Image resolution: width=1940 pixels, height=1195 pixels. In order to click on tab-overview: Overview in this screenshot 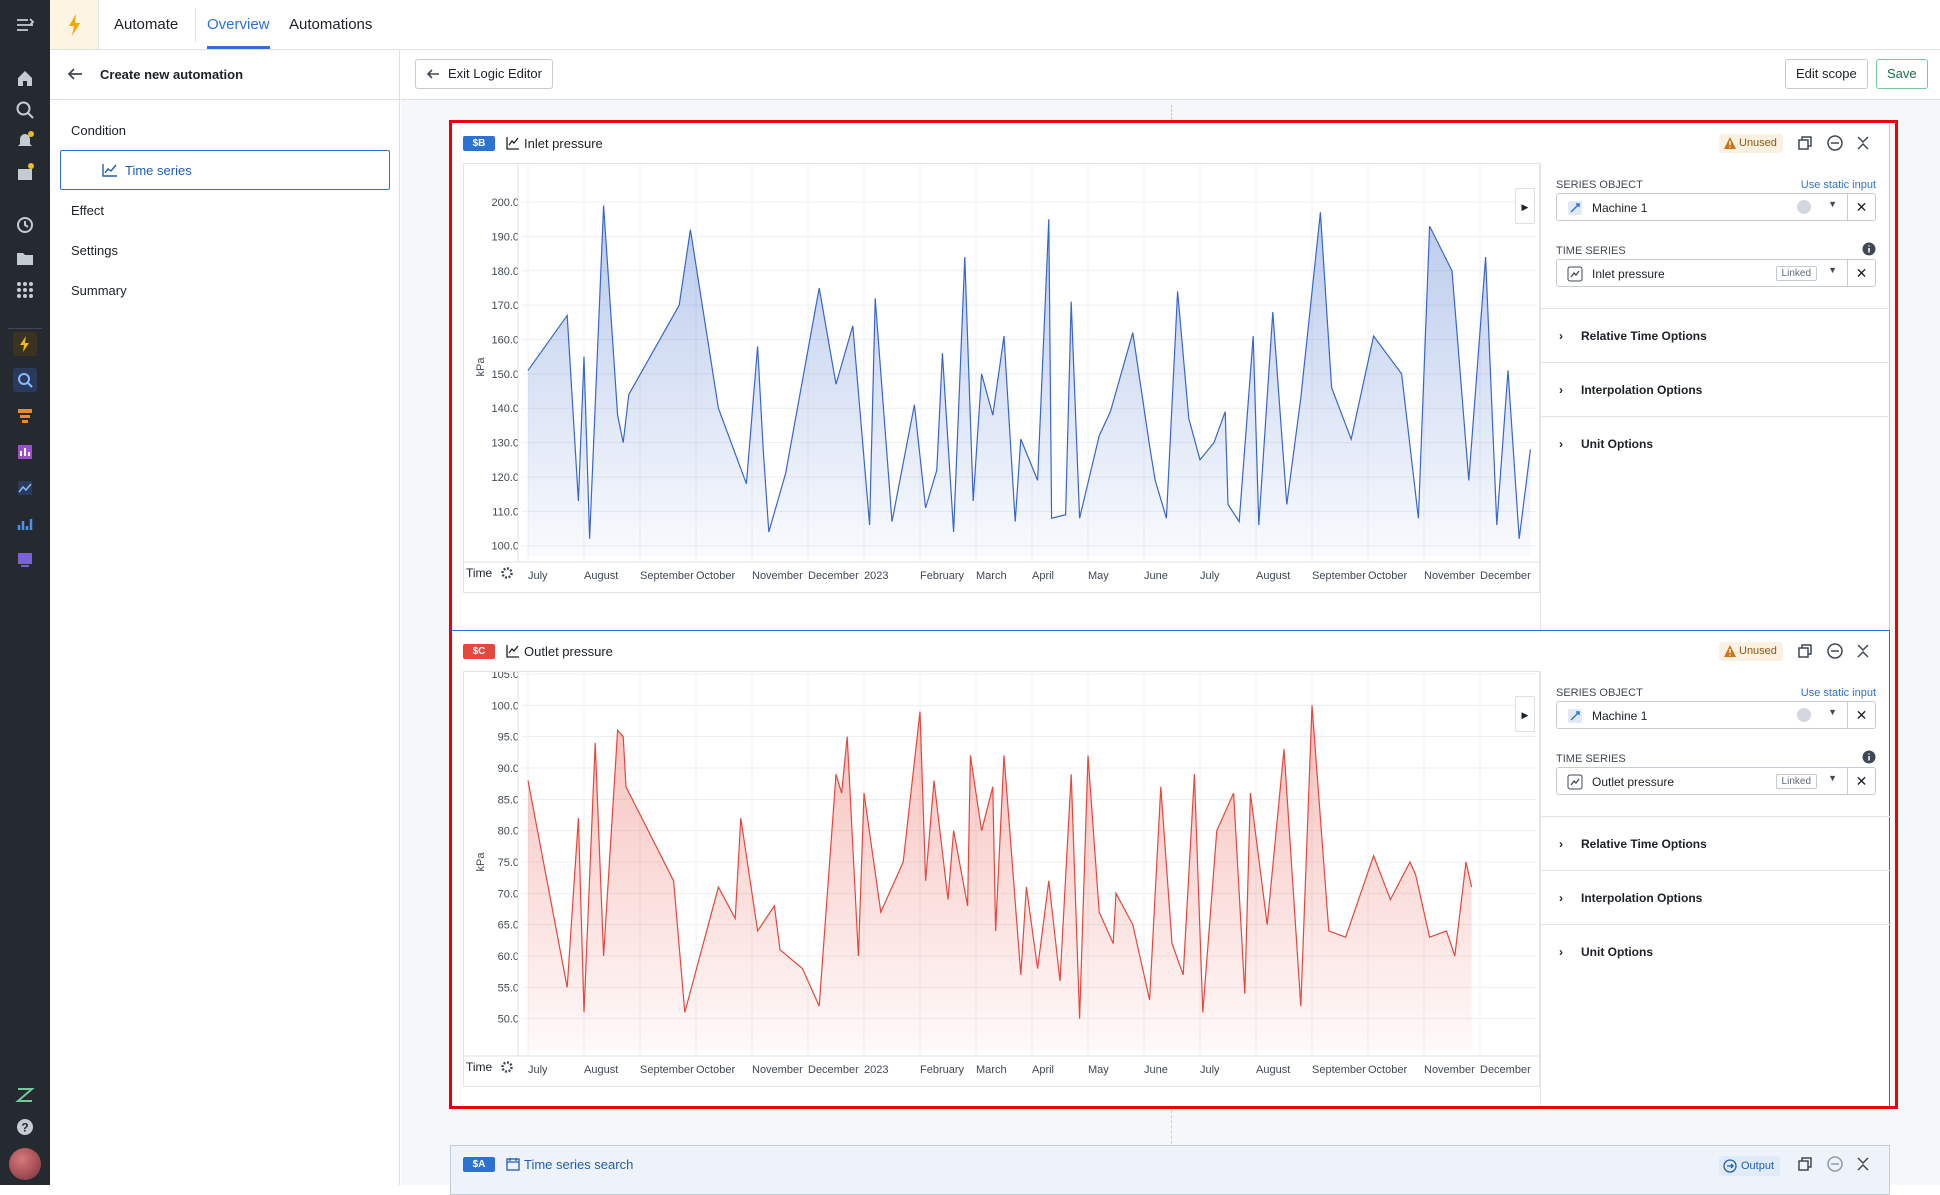, I will do `click(238, 24)`.